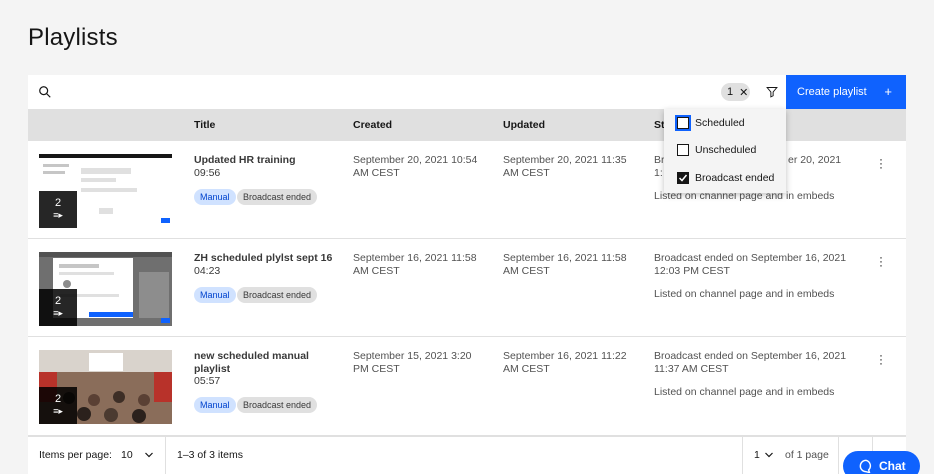  What do you see at coordinates (757, 455) in the screenshot?
I see `page-value: 1` at bounding box center [757, 455].